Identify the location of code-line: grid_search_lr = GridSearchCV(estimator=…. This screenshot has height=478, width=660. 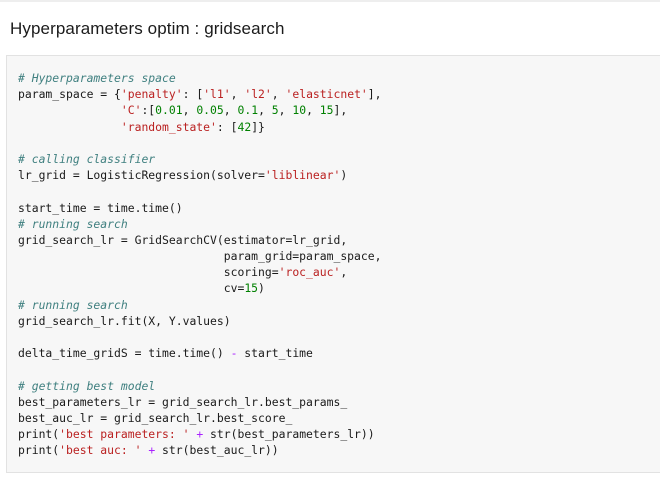
(200, 240).